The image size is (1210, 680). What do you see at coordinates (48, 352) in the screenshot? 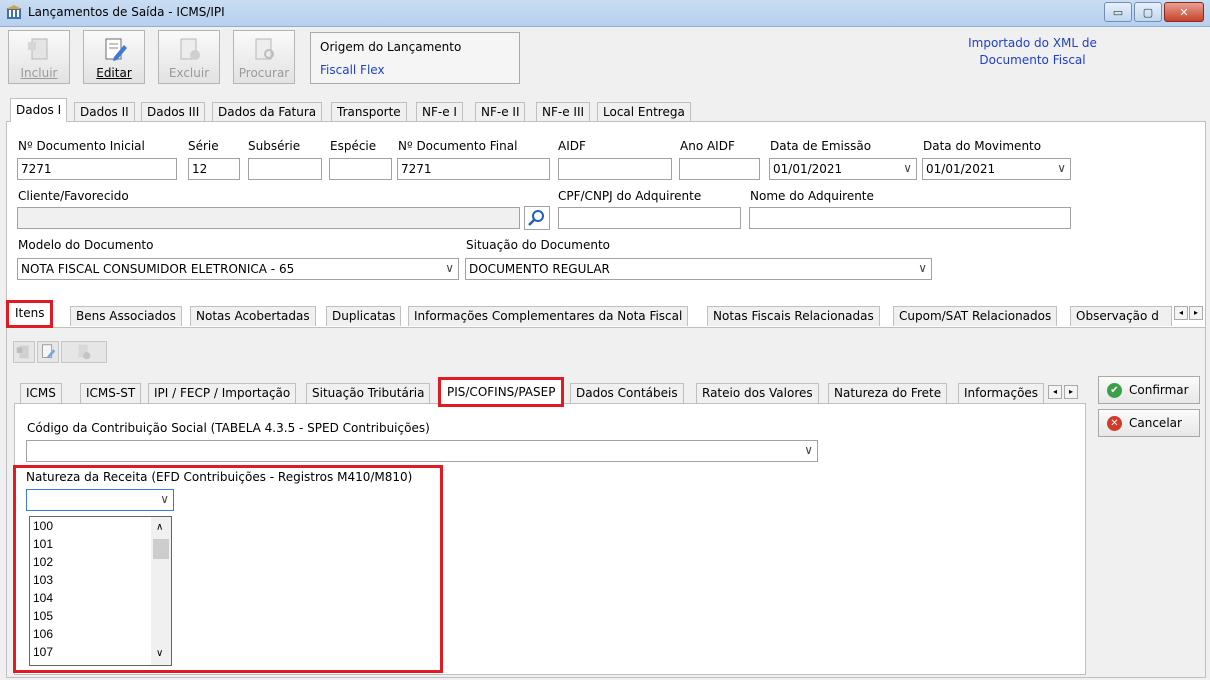
I see `grid-edit-button` at bounding box center [48, 352].